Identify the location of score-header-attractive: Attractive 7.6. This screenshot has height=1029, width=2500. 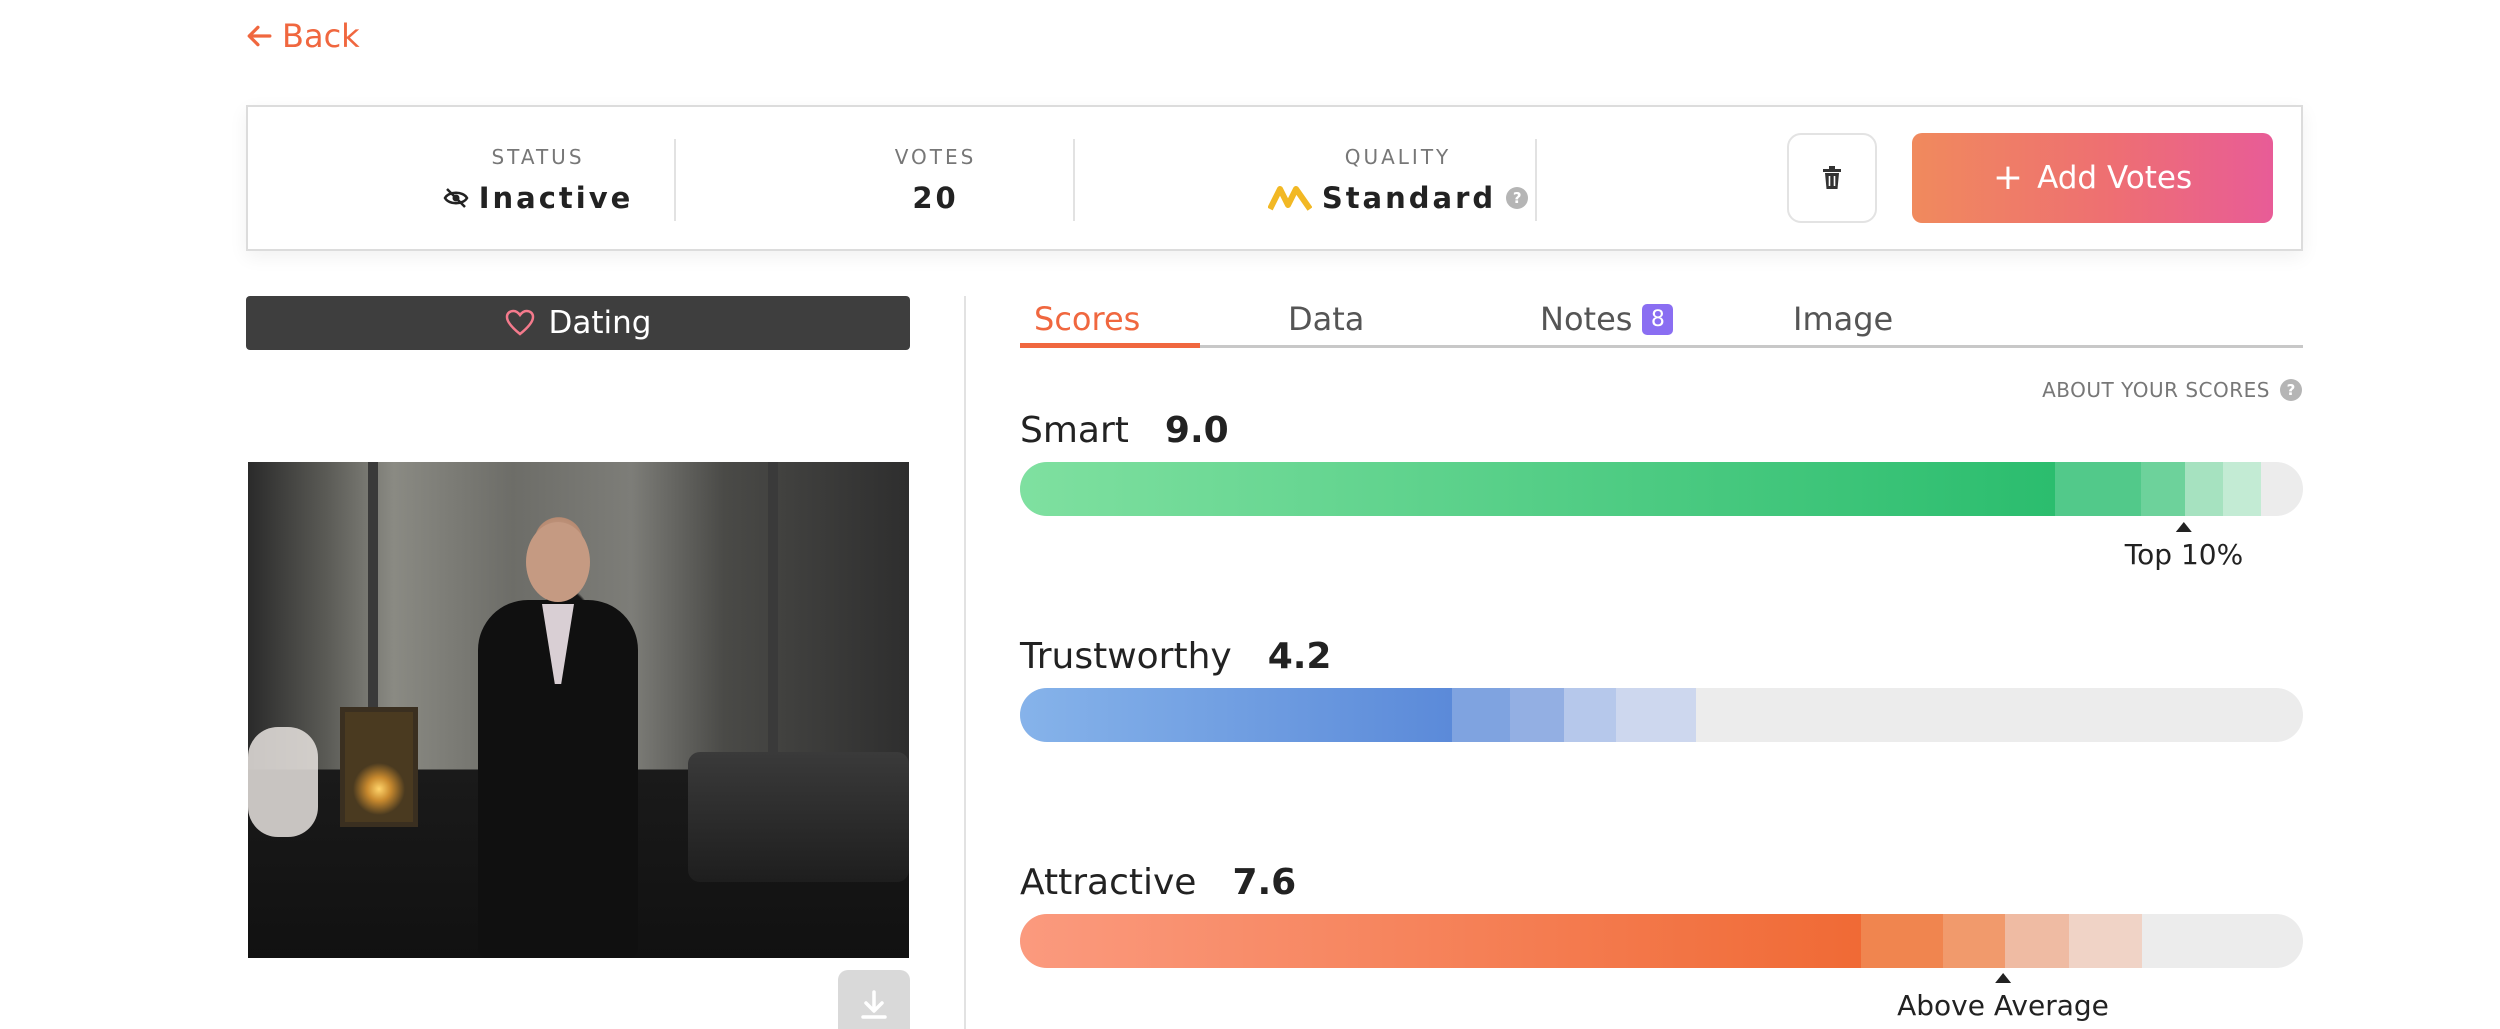
(1158, 882).